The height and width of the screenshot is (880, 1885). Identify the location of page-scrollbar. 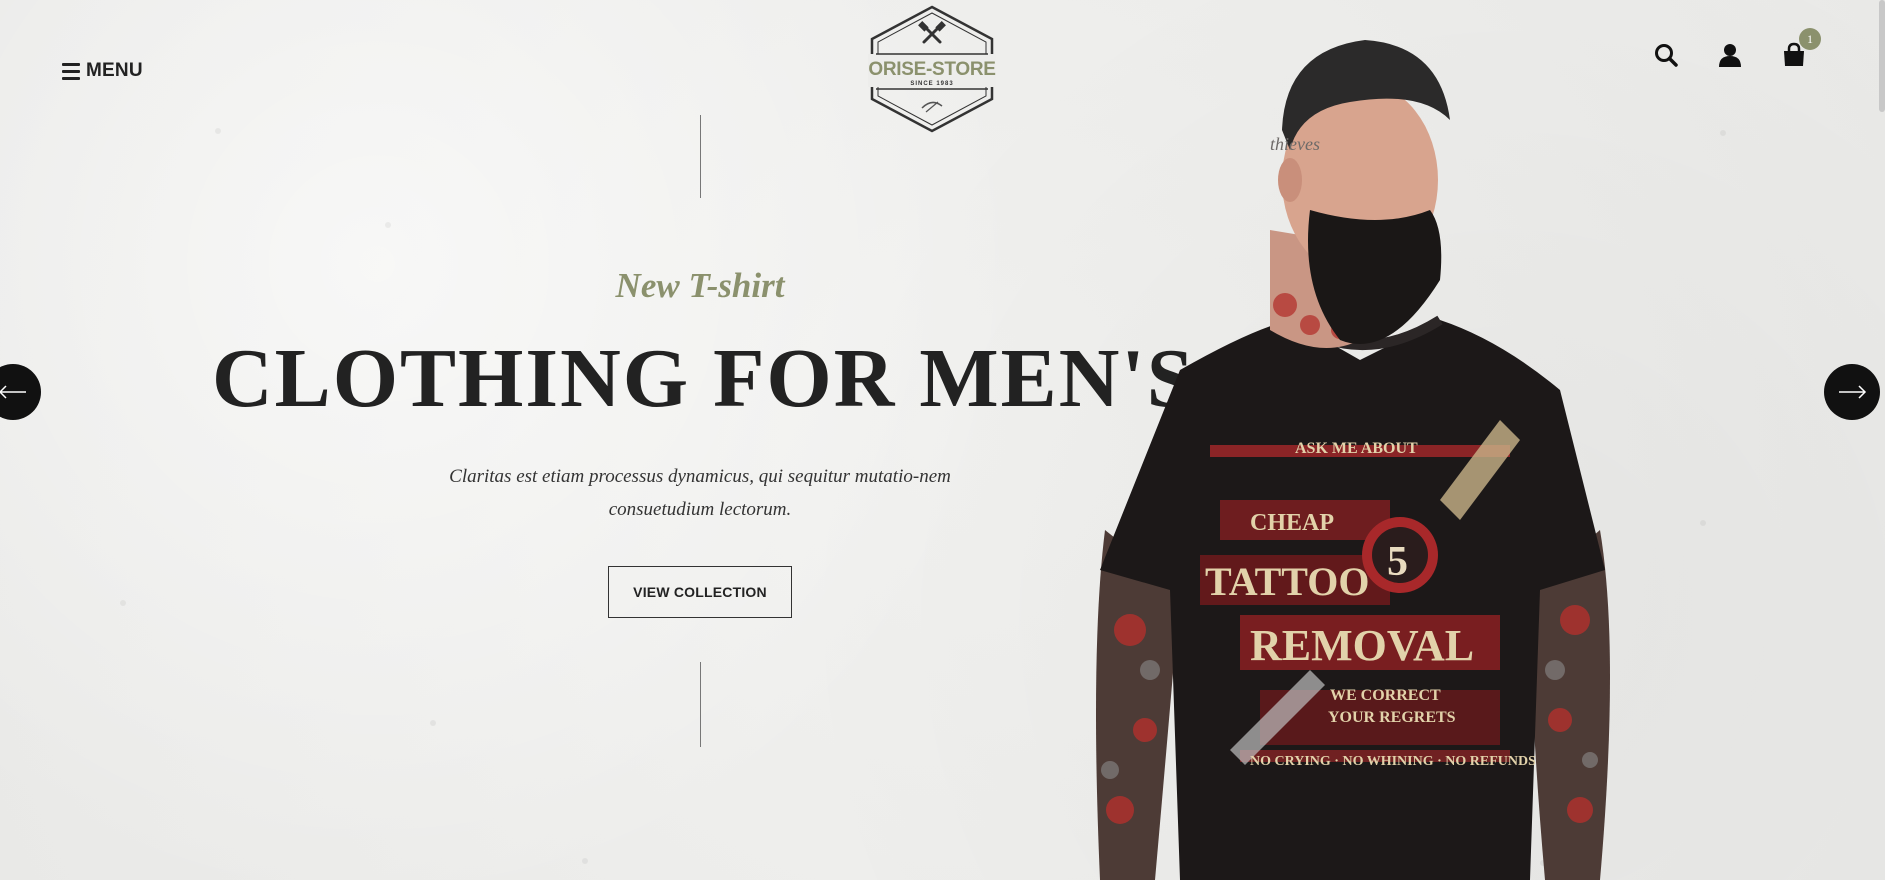
(1882, 56).